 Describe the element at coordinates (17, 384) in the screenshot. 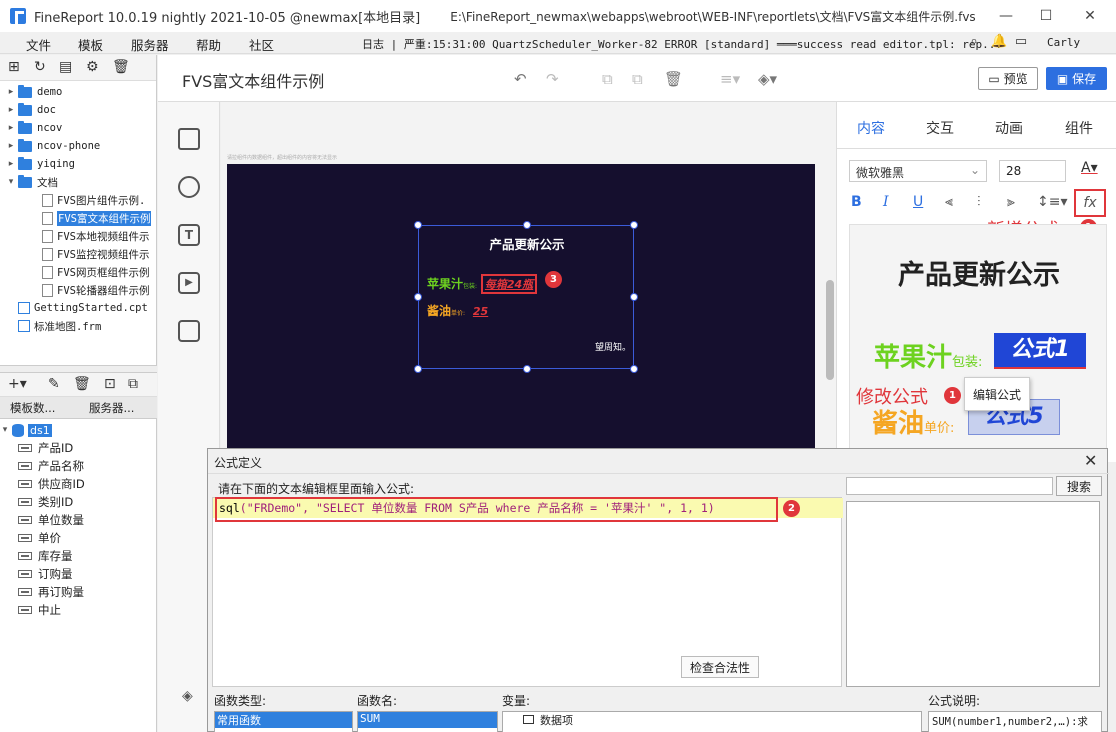

I see `add-dataset-icon: +▾` at that location.